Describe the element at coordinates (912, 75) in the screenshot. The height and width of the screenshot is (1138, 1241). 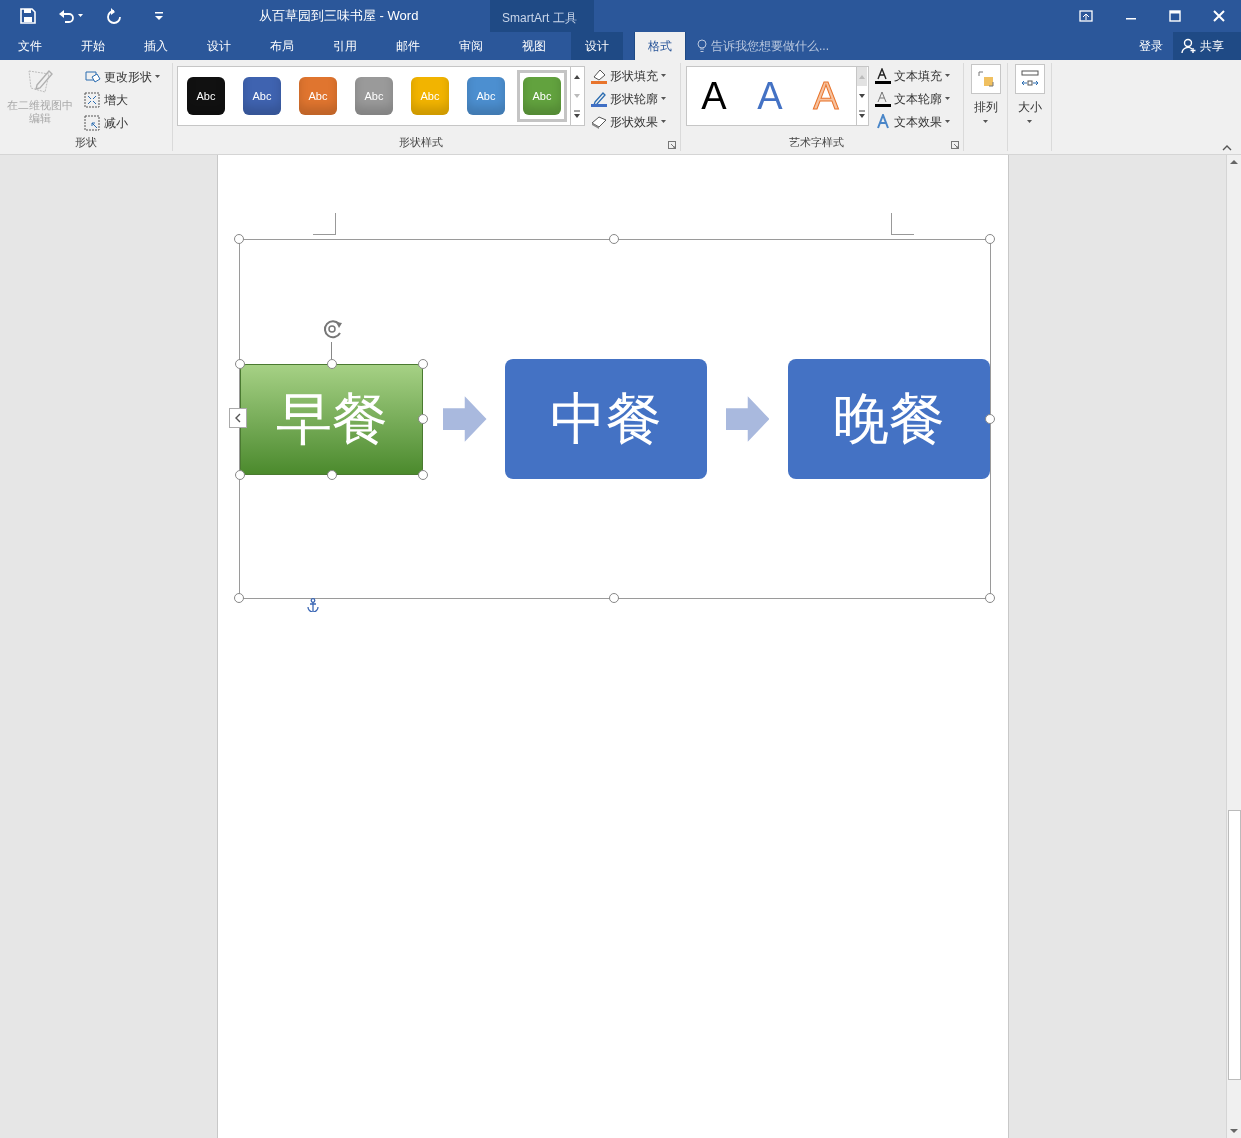
I see `ribbon-command: 文本填充` at that location.